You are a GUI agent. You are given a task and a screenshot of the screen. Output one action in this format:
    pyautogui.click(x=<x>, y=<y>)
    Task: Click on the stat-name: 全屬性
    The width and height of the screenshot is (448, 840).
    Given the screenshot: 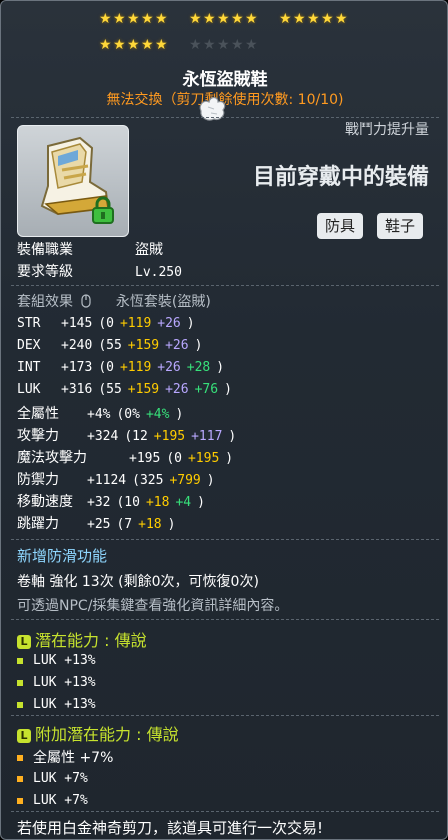 What is the action you would take?
    pyautogui.click(x=38, y=414)
    